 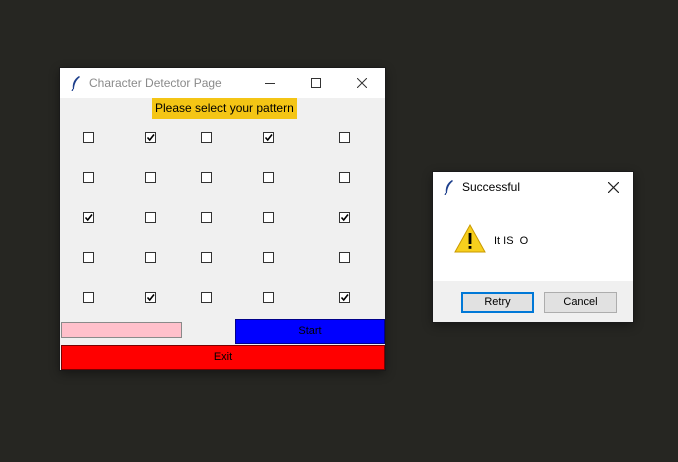 What do you see at coordinates (224, 108) in the screenshot?
I see `pattern-label: Please select your pattern` at bounding box center [224, 108].